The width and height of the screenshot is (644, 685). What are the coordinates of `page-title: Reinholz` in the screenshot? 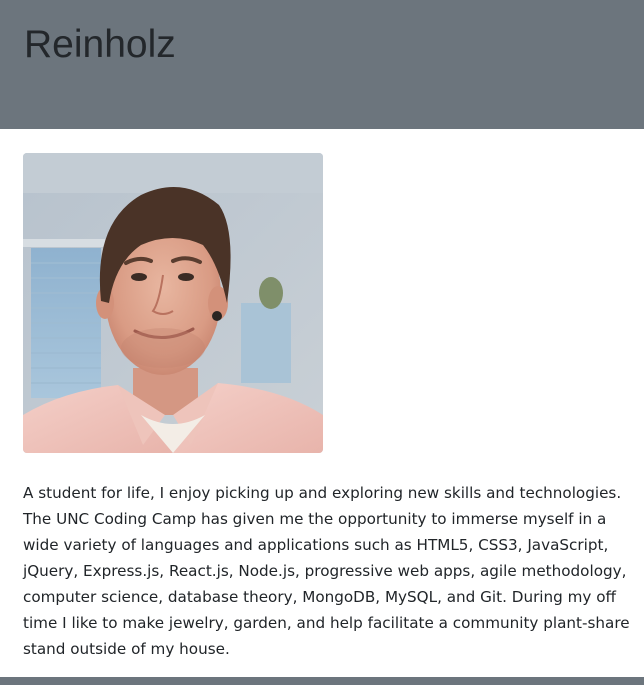 It's located at (100, 44).